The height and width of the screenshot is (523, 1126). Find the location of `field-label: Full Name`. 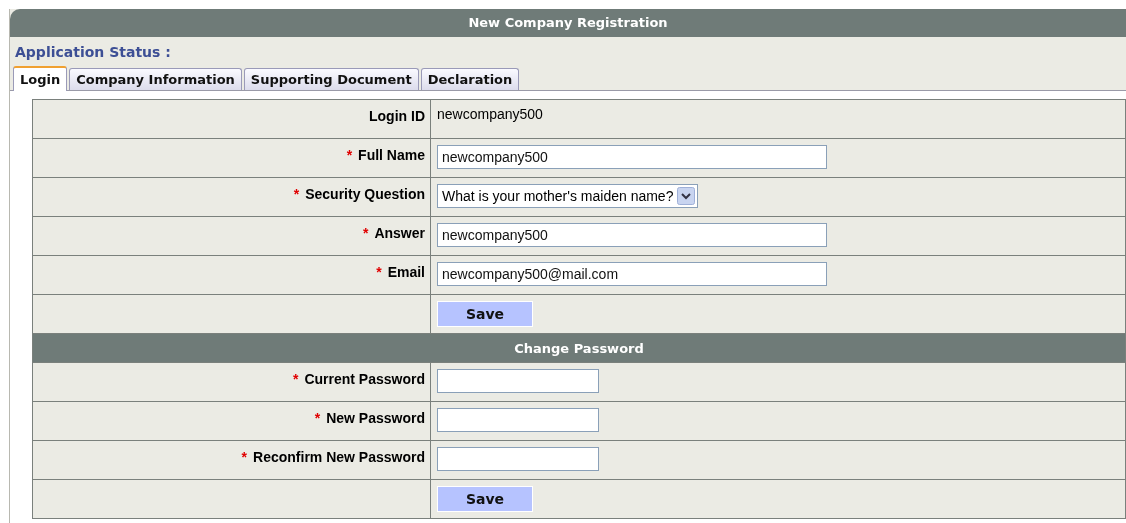

field-label: Full Name is located at coordinates (391, 155).